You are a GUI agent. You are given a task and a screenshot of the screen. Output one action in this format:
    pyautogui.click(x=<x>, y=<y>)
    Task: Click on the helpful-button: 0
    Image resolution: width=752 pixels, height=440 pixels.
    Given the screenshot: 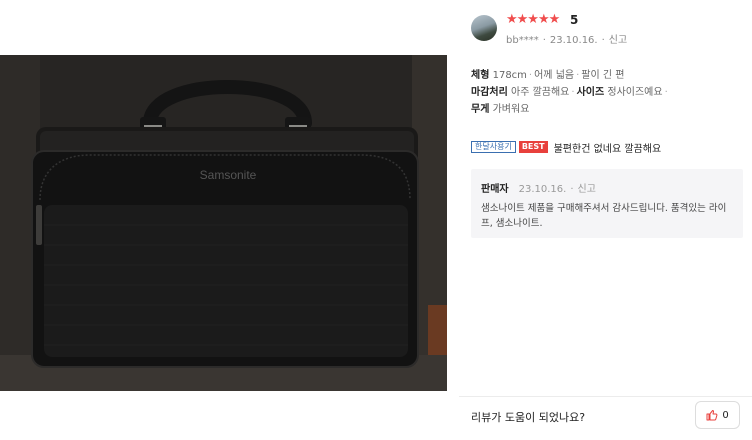 What is the action you would take?
    pyautogui.click(x=717, y=415)
    